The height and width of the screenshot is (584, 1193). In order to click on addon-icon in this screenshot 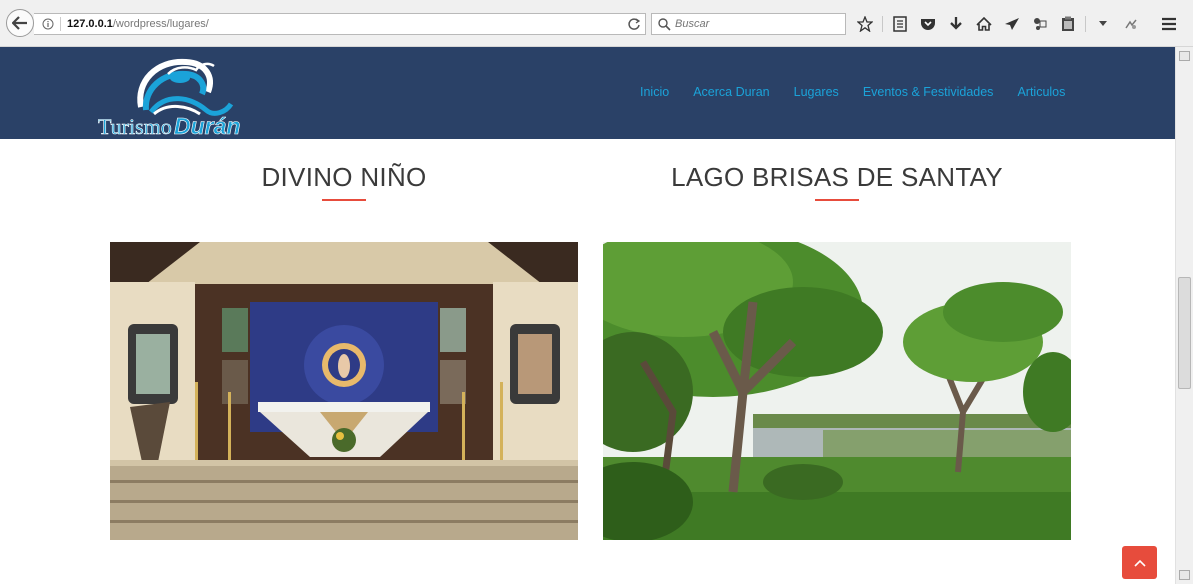, I will do `click(1131, 24)`.